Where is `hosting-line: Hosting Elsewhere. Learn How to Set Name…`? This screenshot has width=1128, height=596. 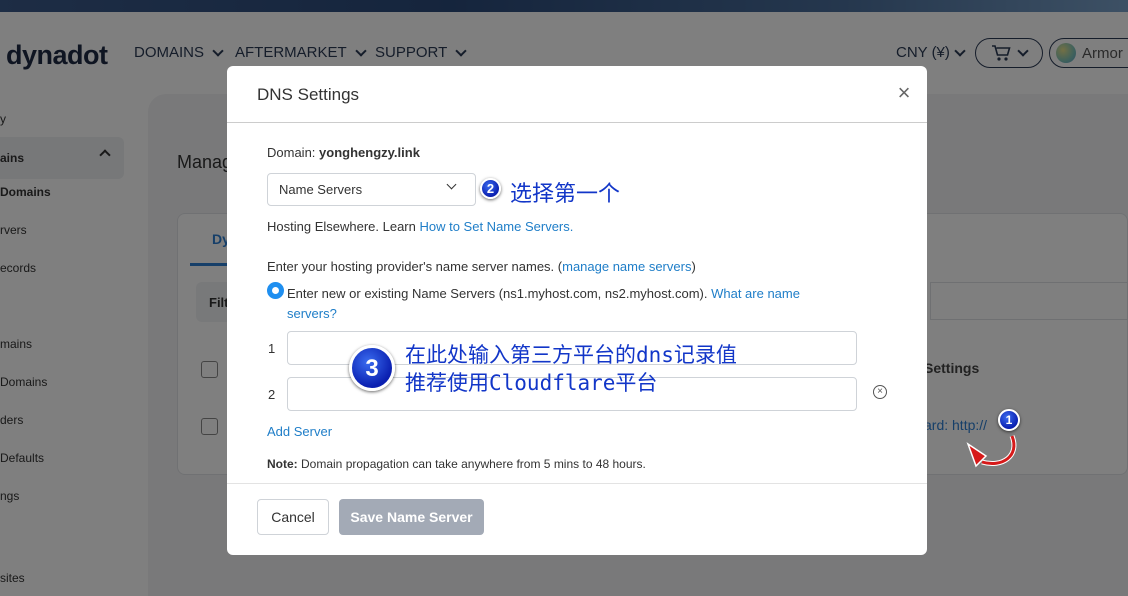 hosting-line: Hosting Elsewhere. Learn How to Set Name… is located at coordinates (420, 226).